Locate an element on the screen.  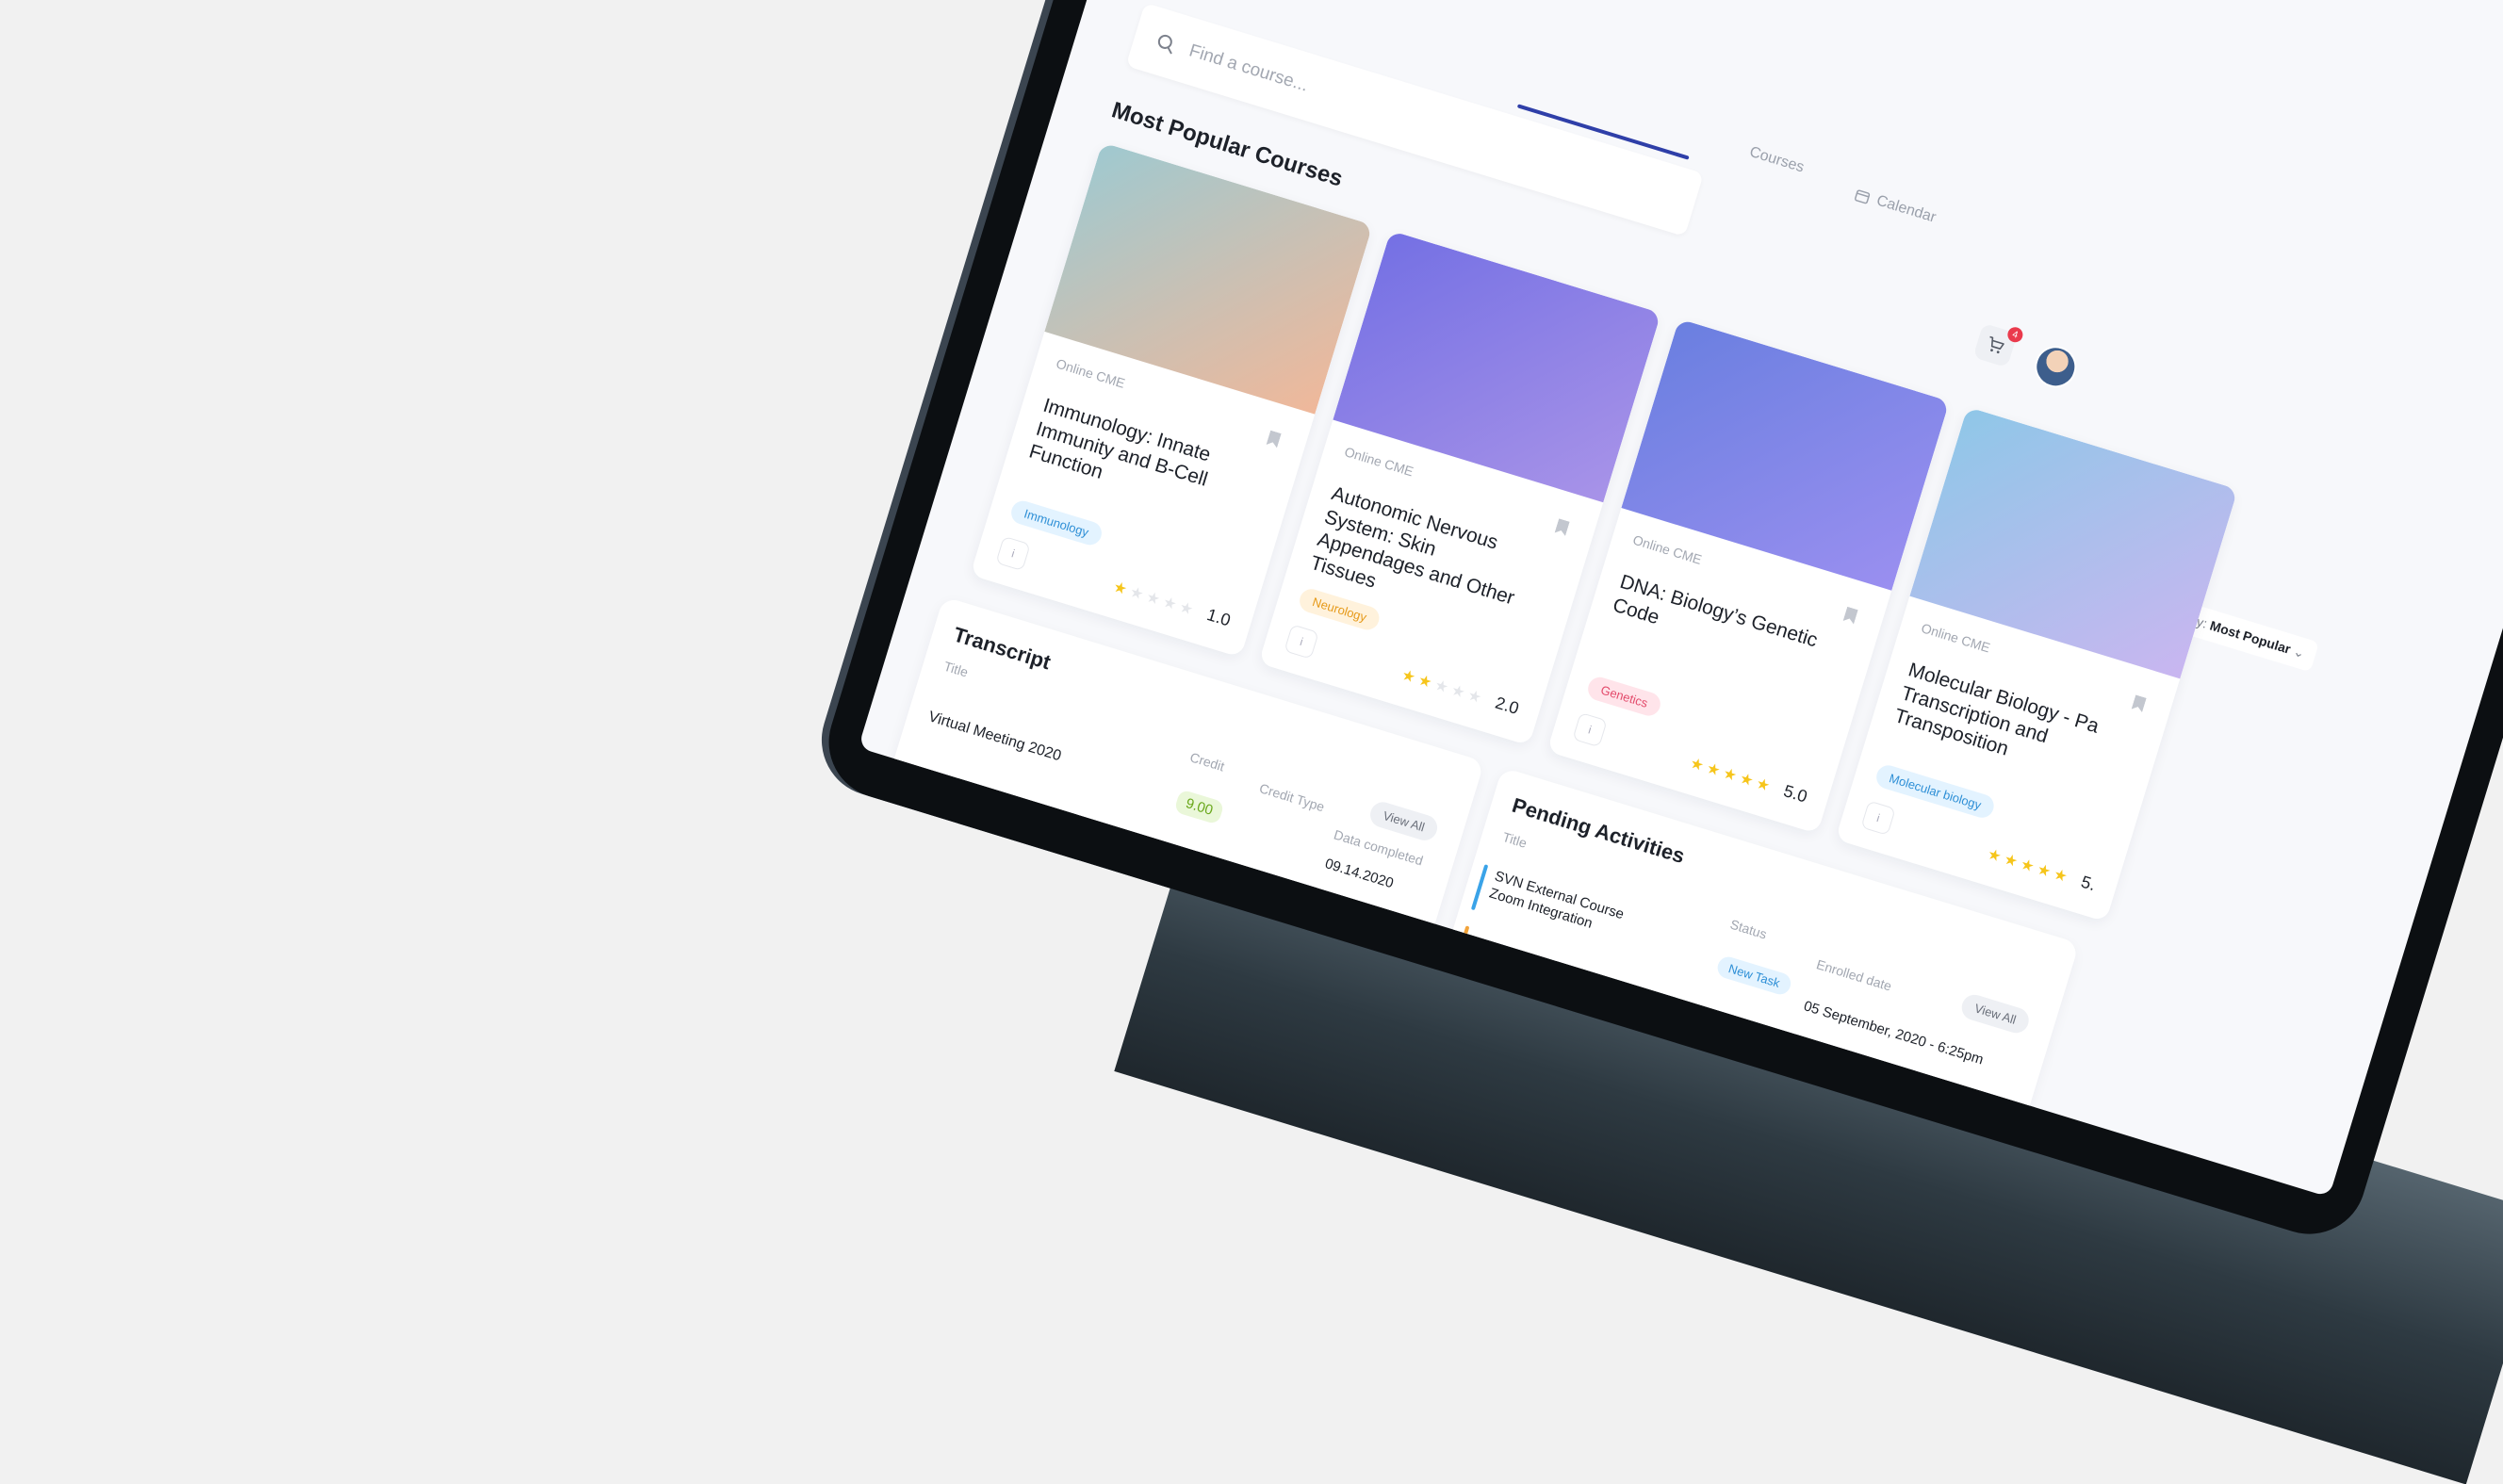
column-credit: Credit is located at coordinates (1207, 762).